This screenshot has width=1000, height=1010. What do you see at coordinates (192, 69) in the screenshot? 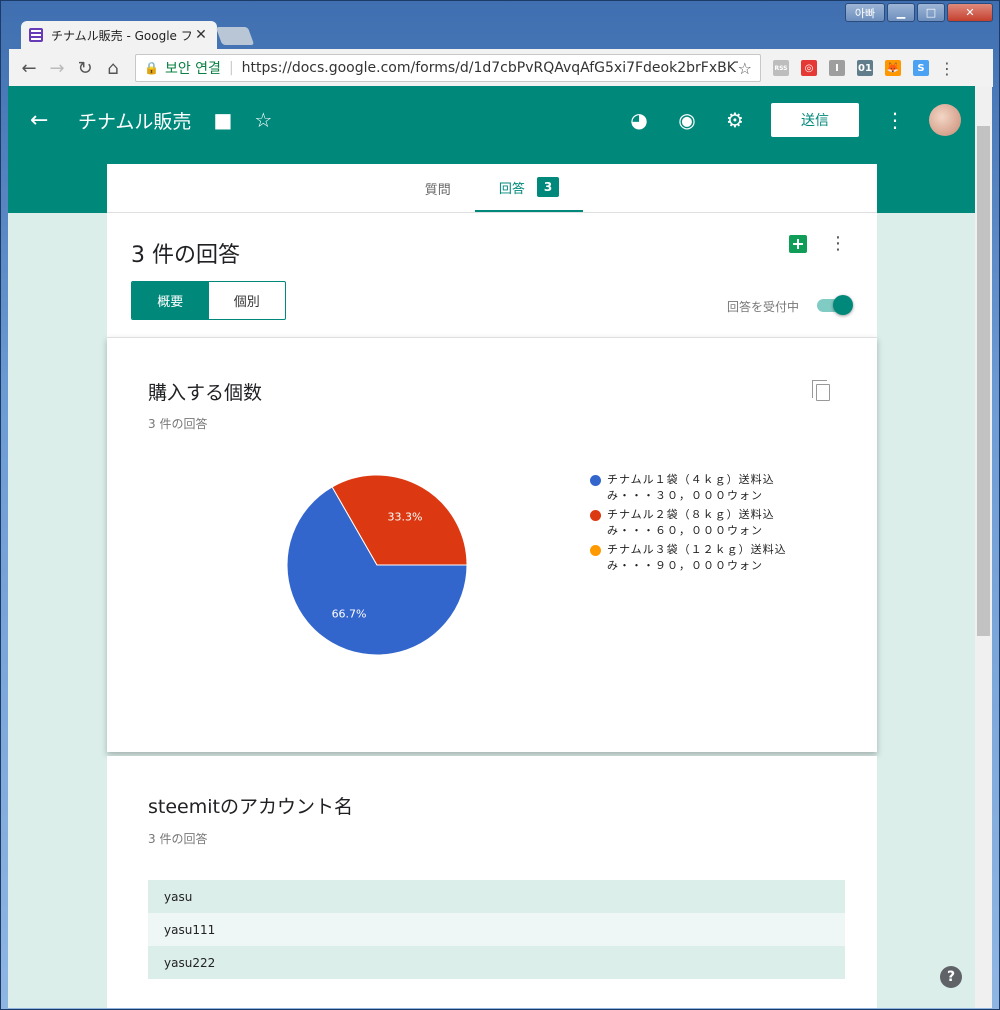
I see `secure-label: 보안 연결` at bounding box center [192, 69].